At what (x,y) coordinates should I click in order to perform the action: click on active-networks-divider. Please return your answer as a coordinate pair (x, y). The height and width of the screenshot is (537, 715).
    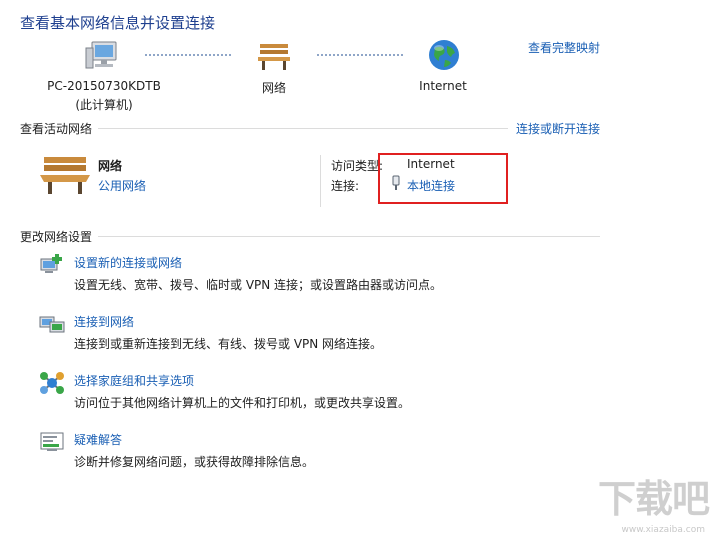
    Looking at the image, I should click on (303, 128).